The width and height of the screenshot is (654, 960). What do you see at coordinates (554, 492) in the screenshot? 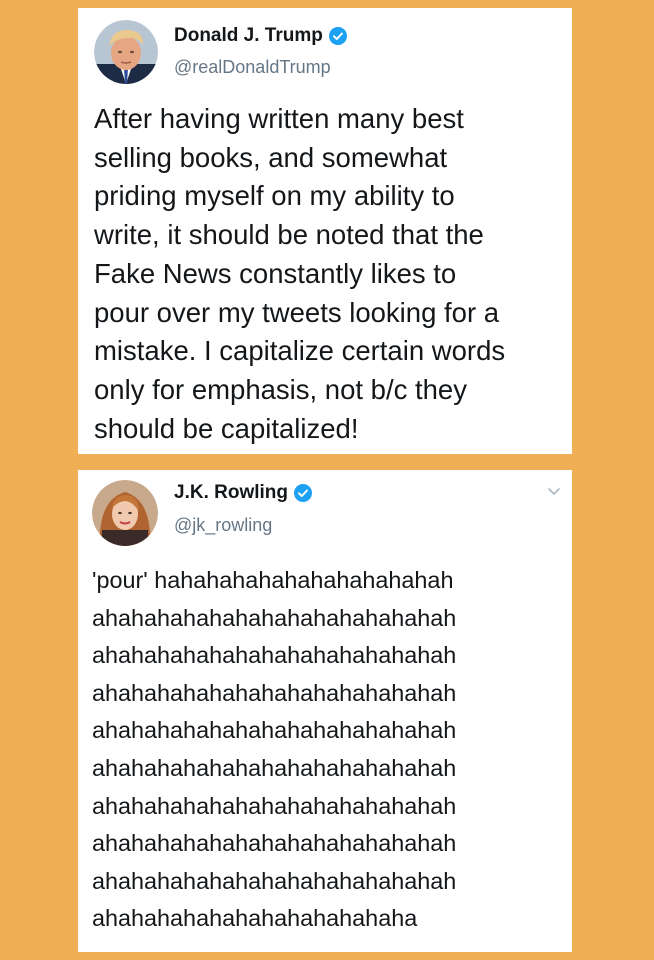
I see `chevron-down-icon` at bounding box center [554, 492].